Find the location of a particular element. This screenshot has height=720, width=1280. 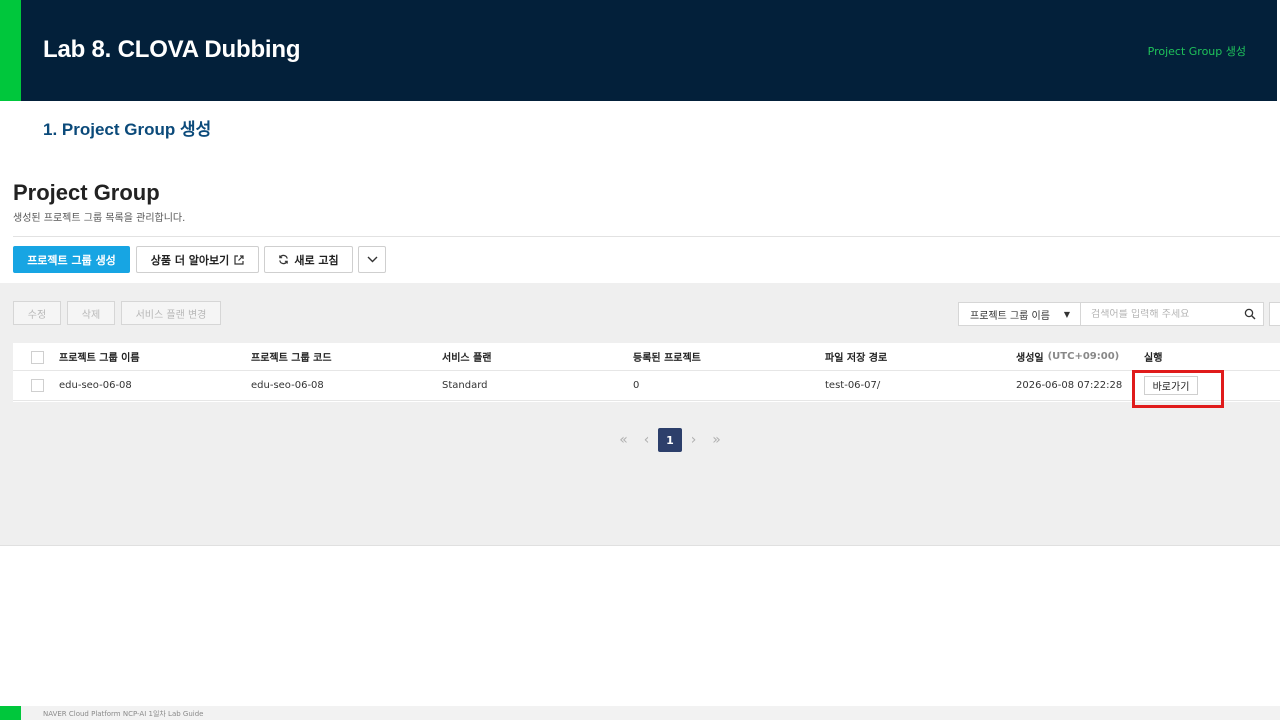

row-checkbox is located at coordinates (37, 385).